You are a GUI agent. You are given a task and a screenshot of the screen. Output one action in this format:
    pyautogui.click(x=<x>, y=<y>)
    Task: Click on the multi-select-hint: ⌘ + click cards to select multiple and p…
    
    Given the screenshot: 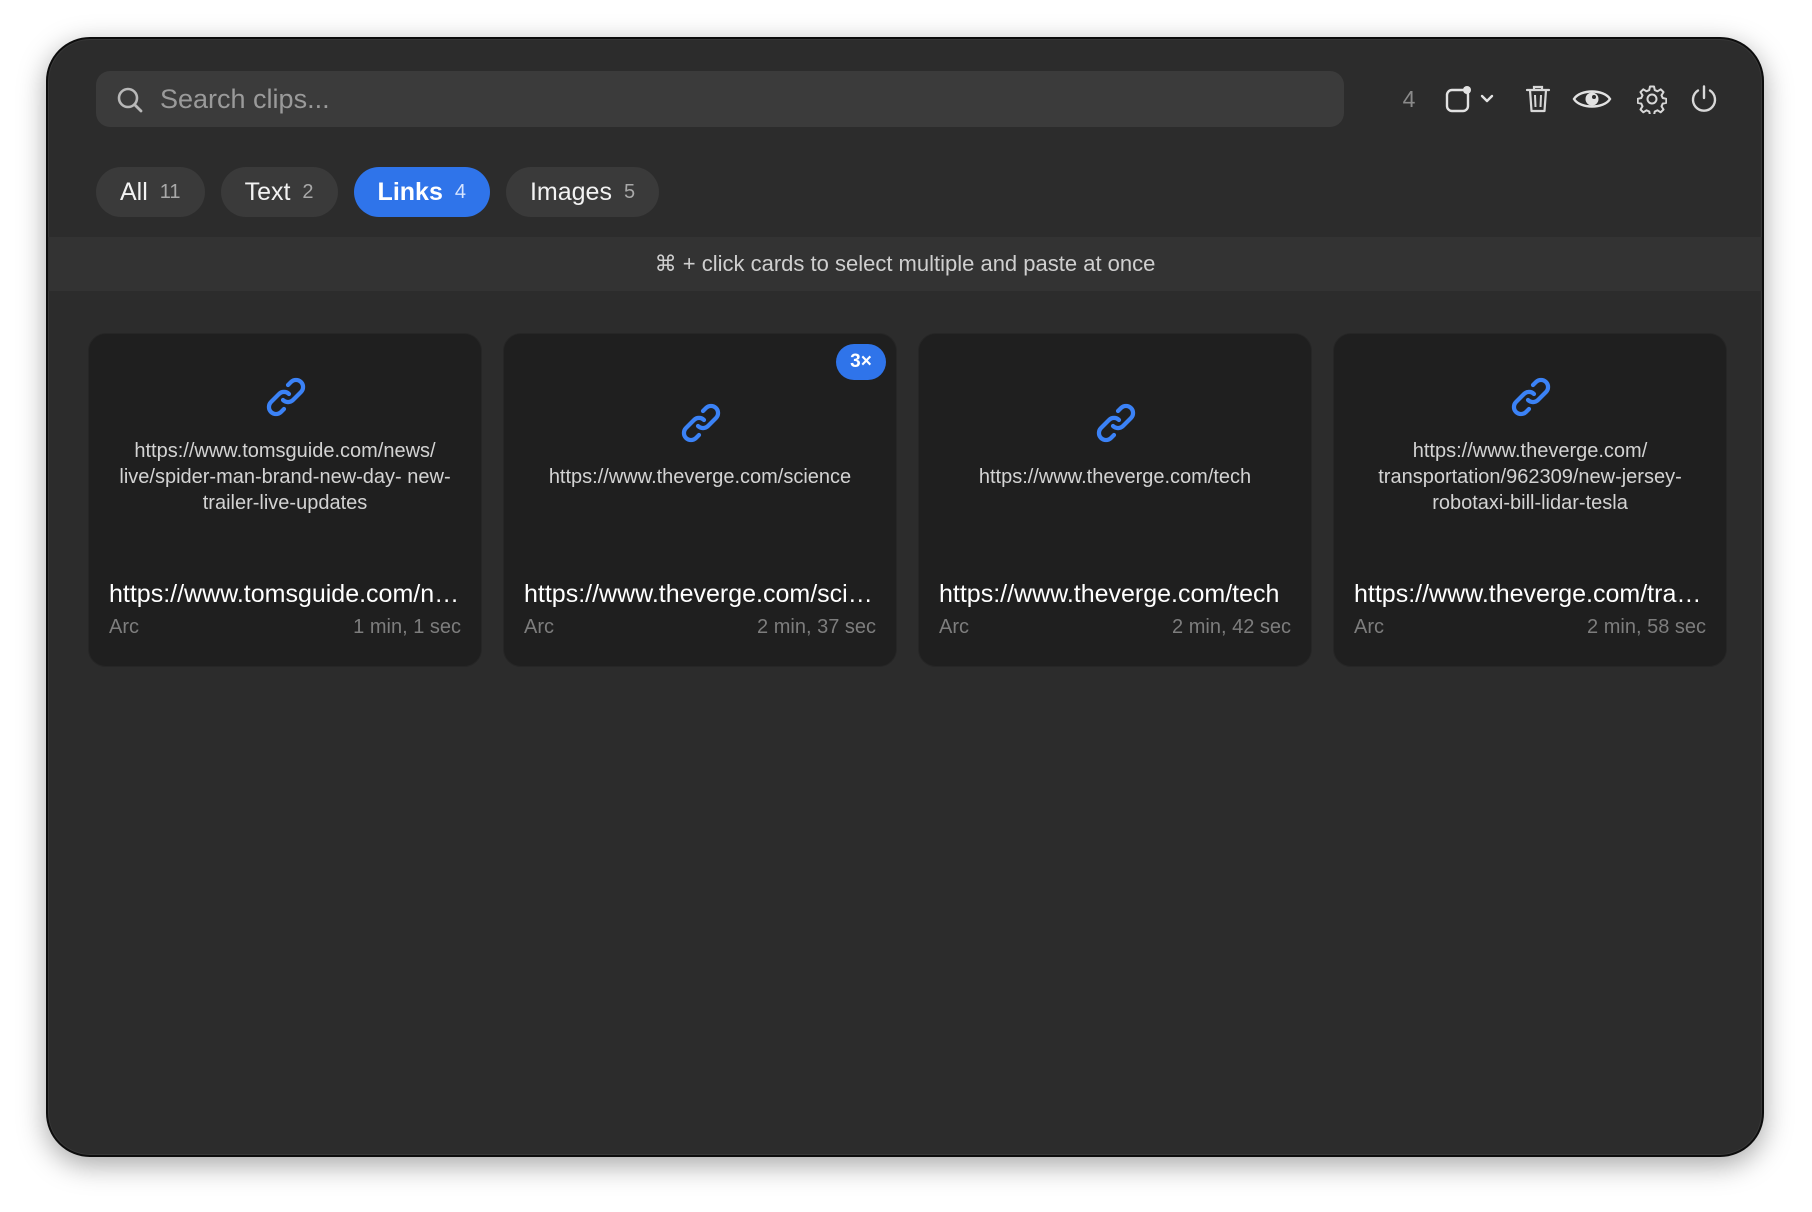 What is the action you would take?
    pyautogui.click(x=905, y=264)
    